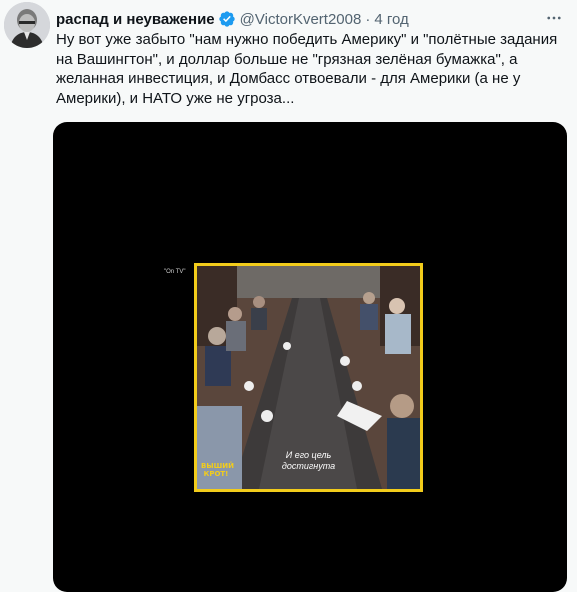  I want to click on avatar-image, so click(27, 25).